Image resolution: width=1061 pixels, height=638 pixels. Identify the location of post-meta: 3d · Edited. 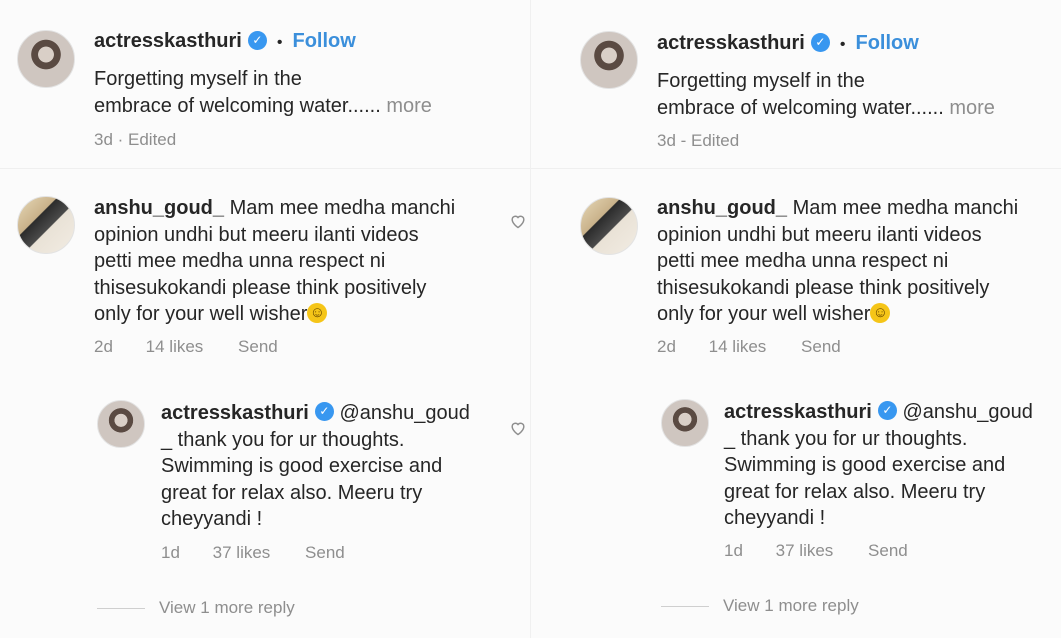
(135, 139).